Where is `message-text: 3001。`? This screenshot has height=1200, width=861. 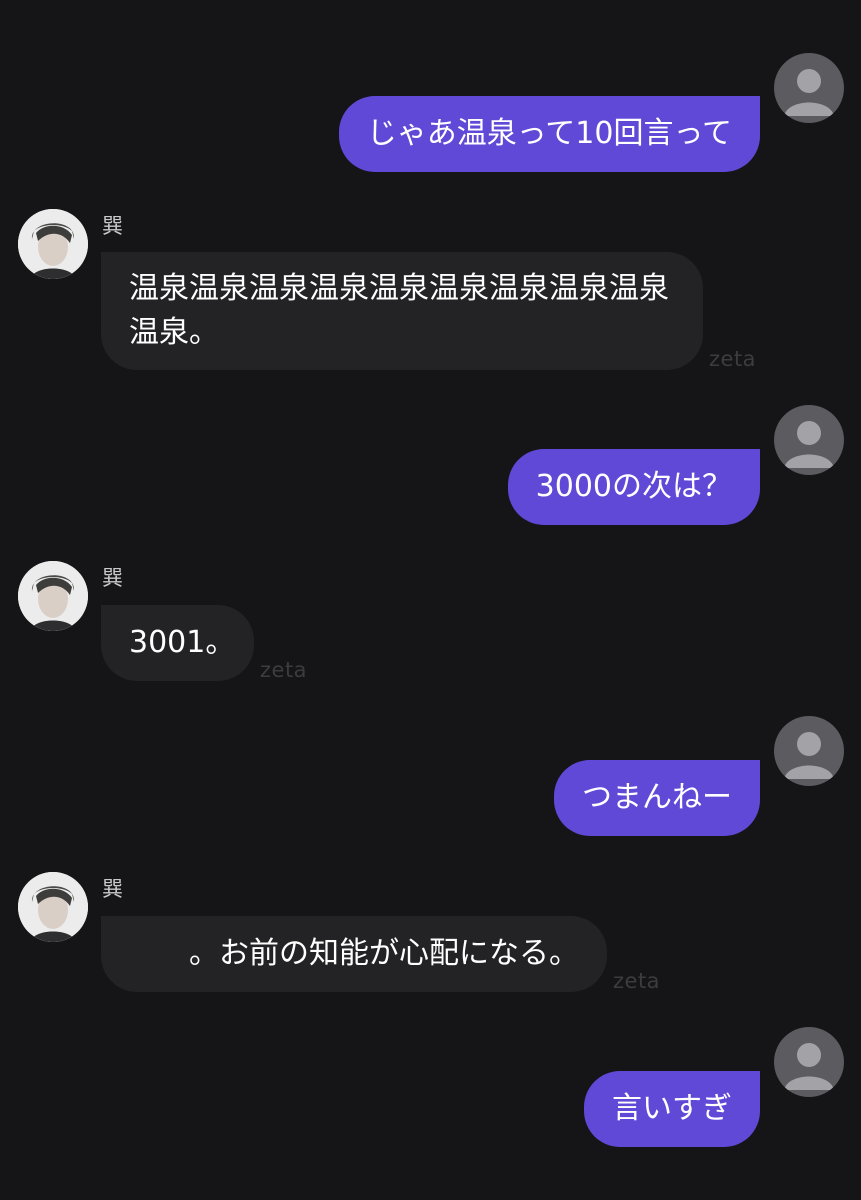 message-text: 3001。 is located at coordinates (182, 642).